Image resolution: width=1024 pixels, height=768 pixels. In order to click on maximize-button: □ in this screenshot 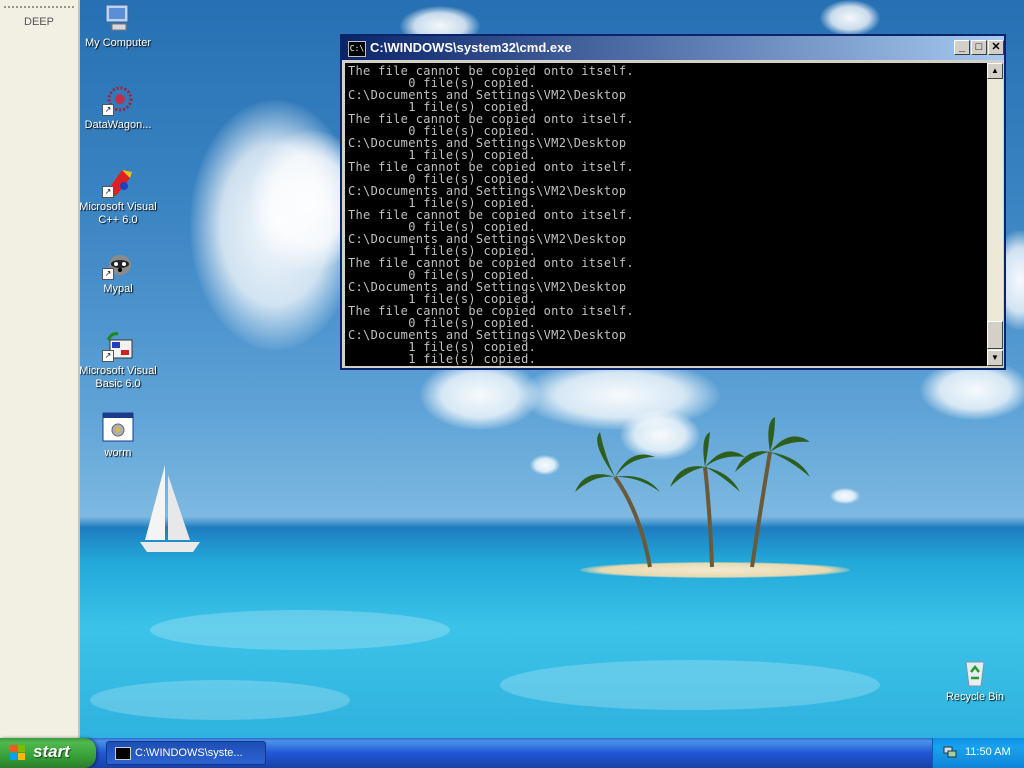, I will do `click(979, 47)`.